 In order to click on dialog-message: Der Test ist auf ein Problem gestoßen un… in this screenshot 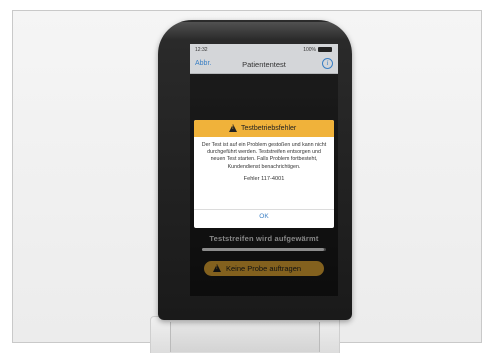, I will do `click(264, 156)`.